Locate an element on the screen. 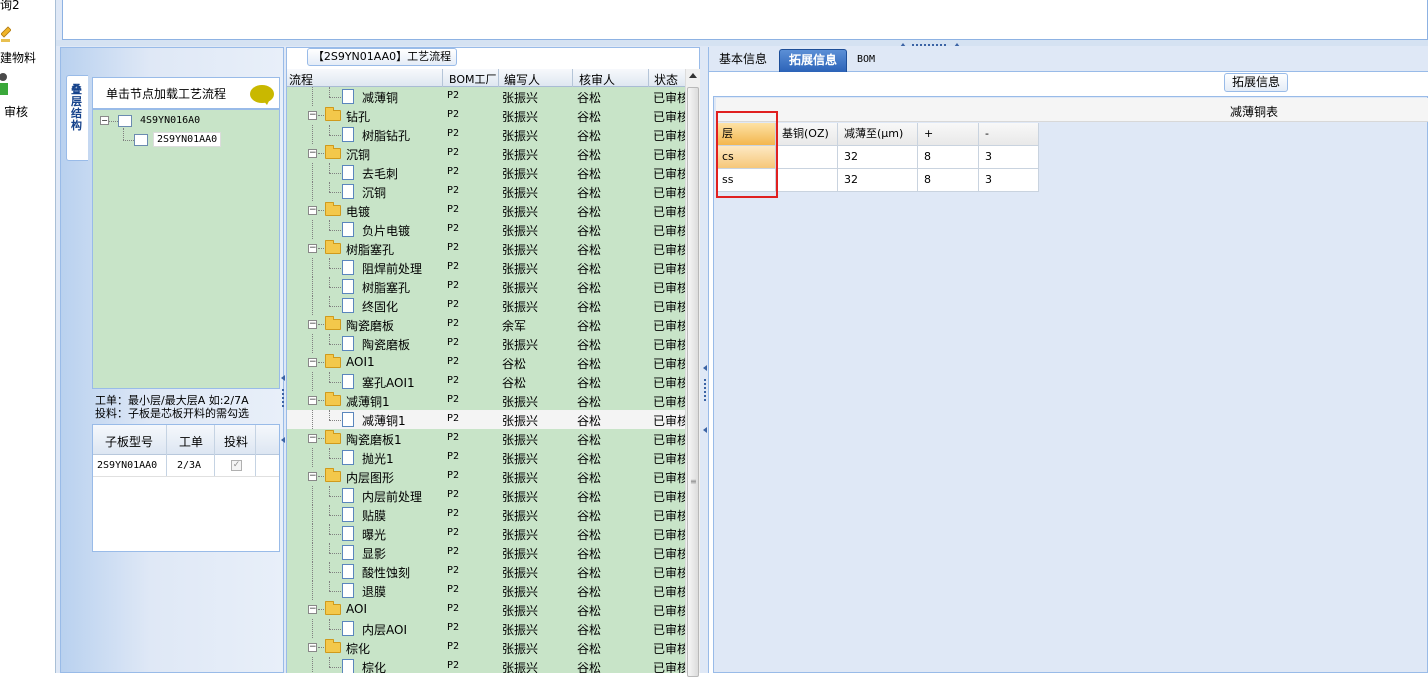 This screenshot has width=1428, height=677. table-row: 2S9YN01AA0 2/3A ✓ is located at coordinates (186, 466).